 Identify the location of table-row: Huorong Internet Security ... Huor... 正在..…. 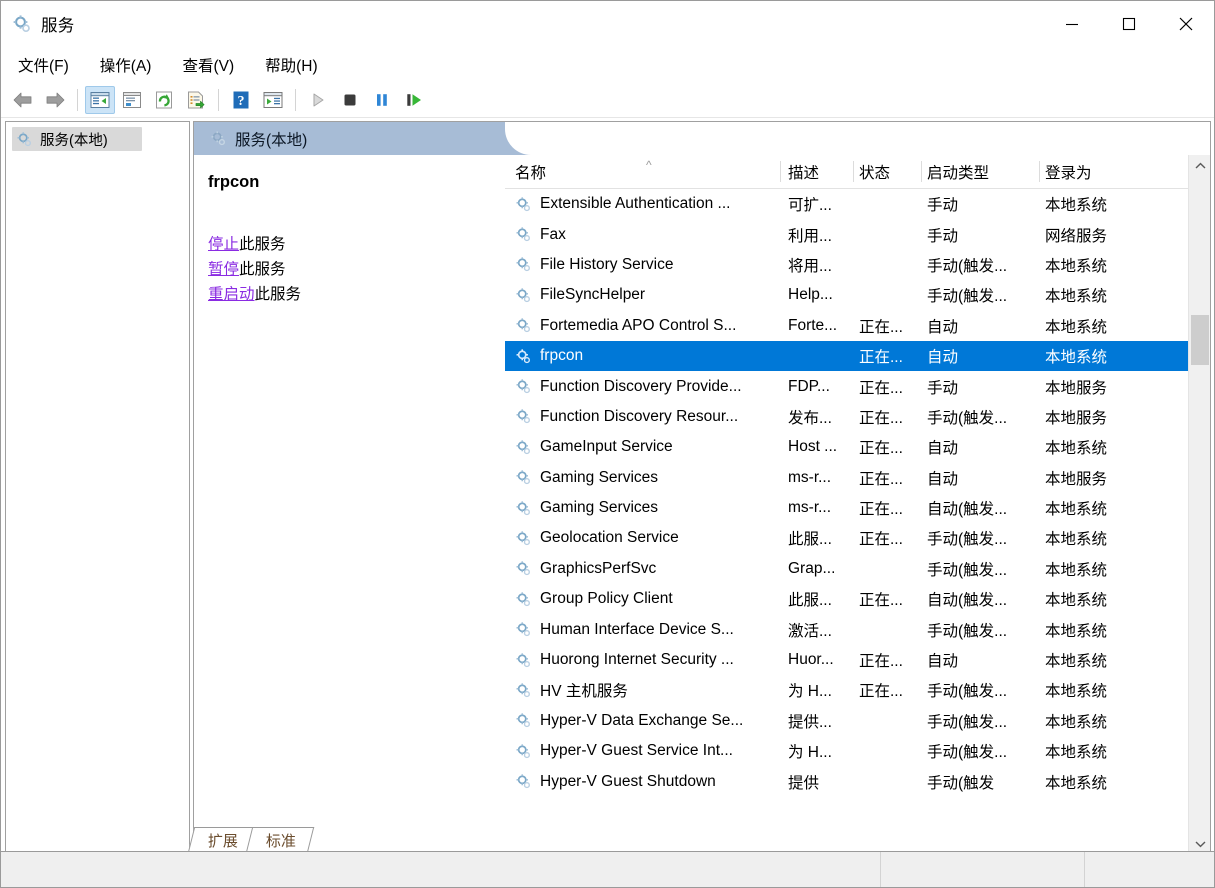
(846, 660).